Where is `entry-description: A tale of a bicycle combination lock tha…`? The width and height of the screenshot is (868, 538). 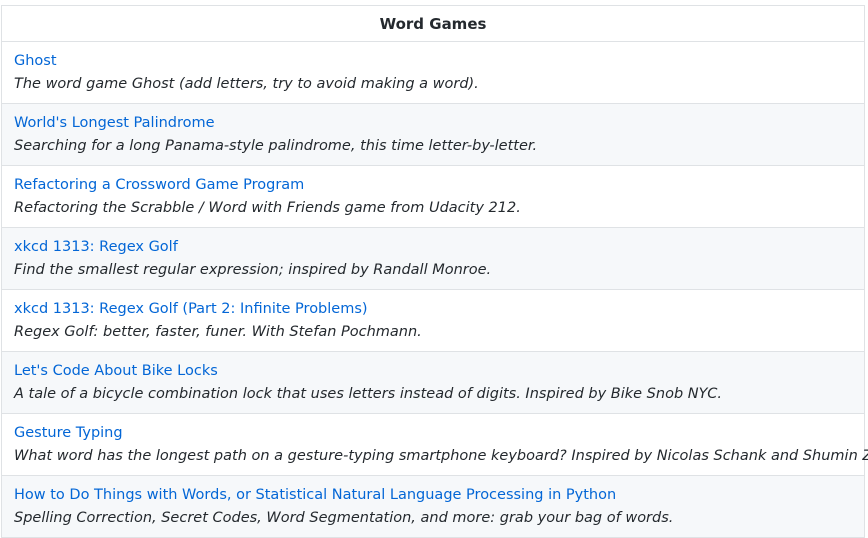 entry-description: A tale of a bicycle combination lock tha… is located at coordinates (368, 394).